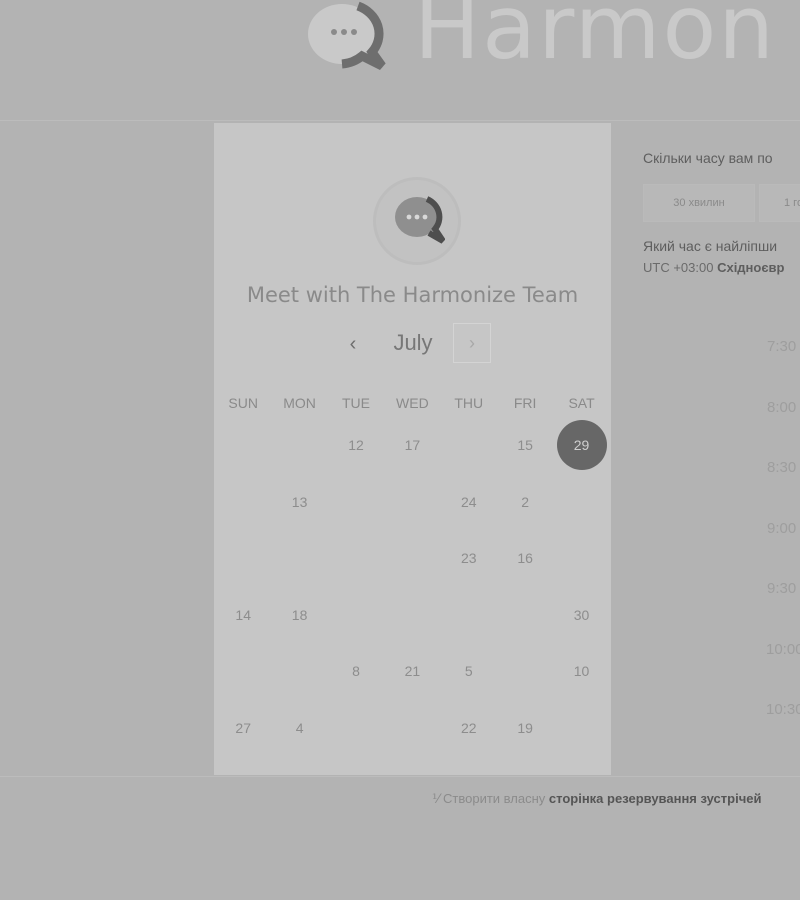  I want to click on weekday-header: FRI, so click(525, 403).